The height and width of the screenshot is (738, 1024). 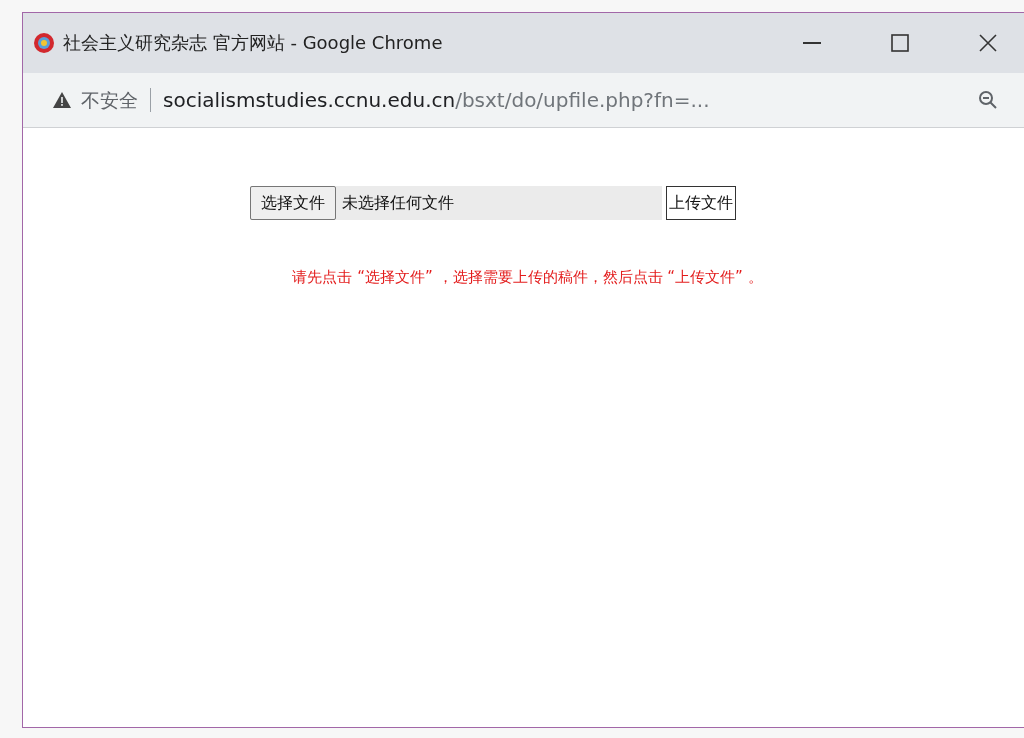 What do you see at coordinates (253, 43) in the screenshot?
I see `window-title: 社会主义研究杂志 官方网站 - Google Chrome` at bounding box center [253, 43].